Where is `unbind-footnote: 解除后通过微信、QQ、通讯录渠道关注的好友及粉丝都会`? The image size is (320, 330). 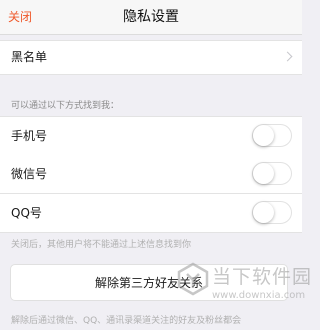
unbind-footnote: 解除后通过微信、QQ、通讯录渠道关注的好友及粉丝都会 is located at coordinates (126, 321).